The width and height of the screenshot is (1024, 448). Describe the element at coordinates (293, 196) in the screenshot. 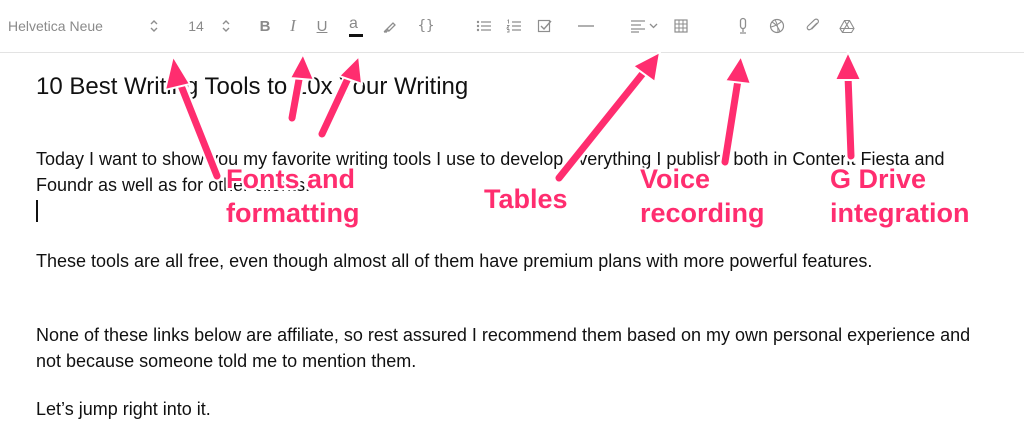

I see `annotation-fonts-formatting: Fonts and formatting` at that location.